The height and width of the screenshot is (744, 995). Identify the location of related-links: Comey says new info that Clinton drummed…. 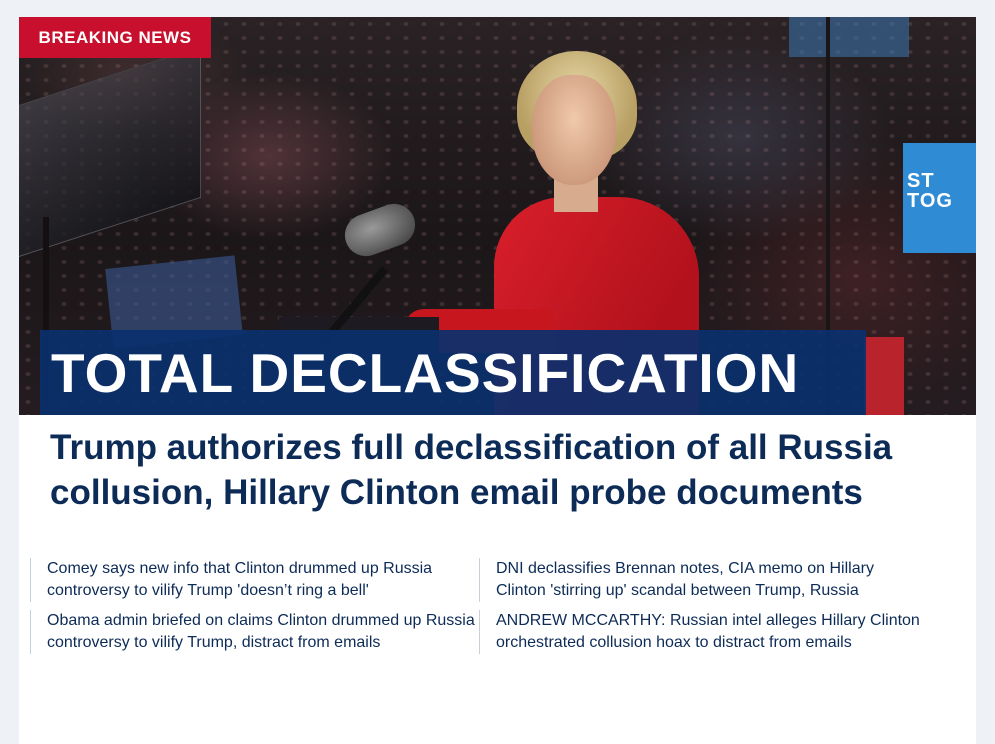
(480, 606).